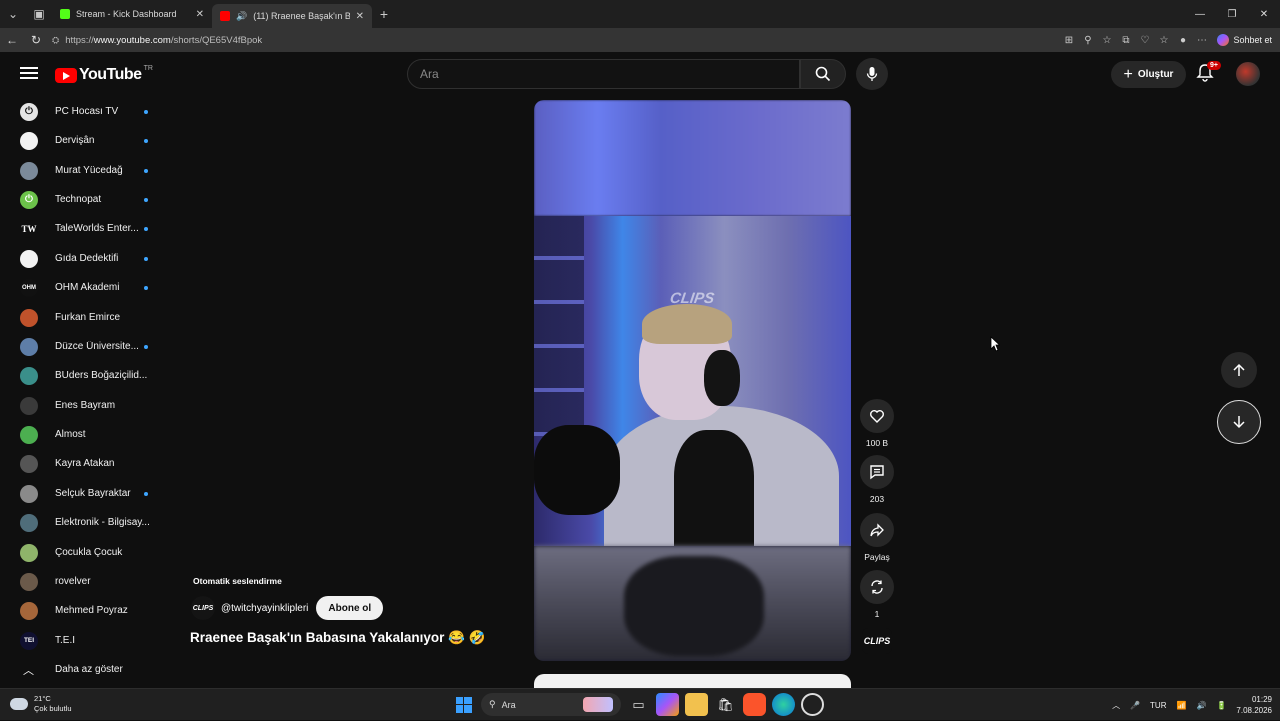 The image size is (1280, 721). Describe the element at coordinates (872, 74) in the screenshot. I see `voice-search-button` at that location.